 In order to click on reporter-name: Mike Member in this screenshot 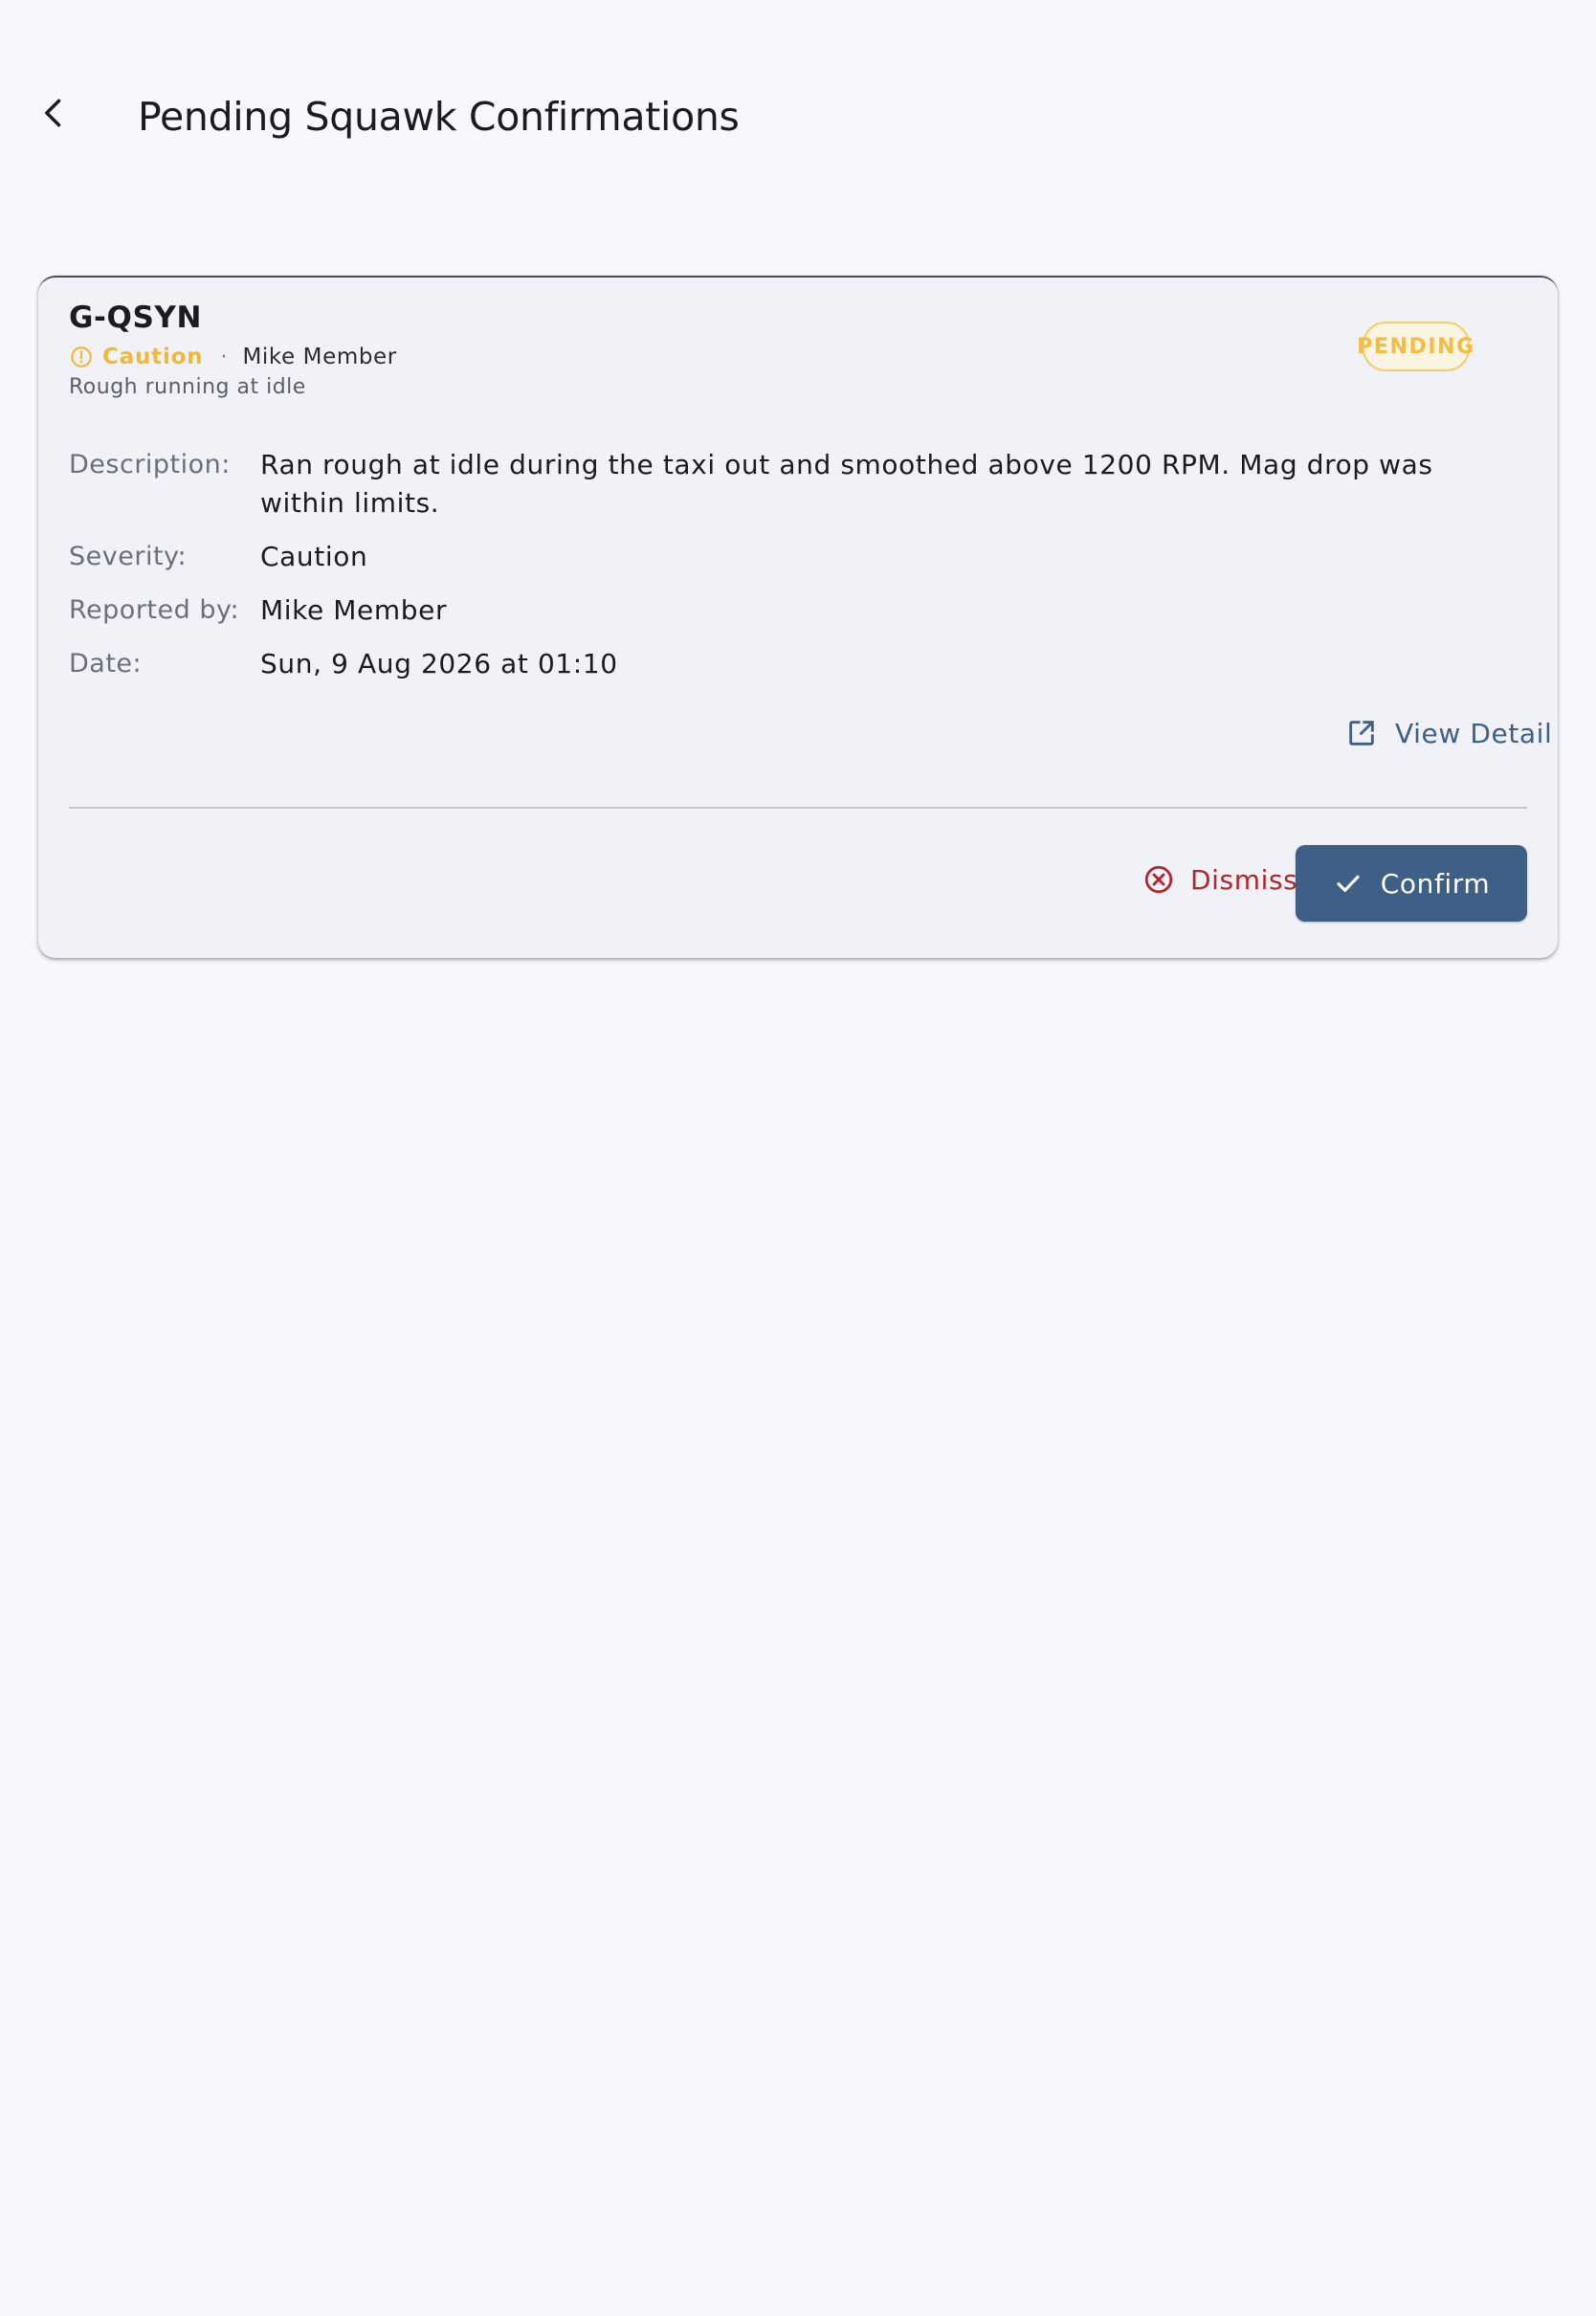, I will do `click(319, 357)`.